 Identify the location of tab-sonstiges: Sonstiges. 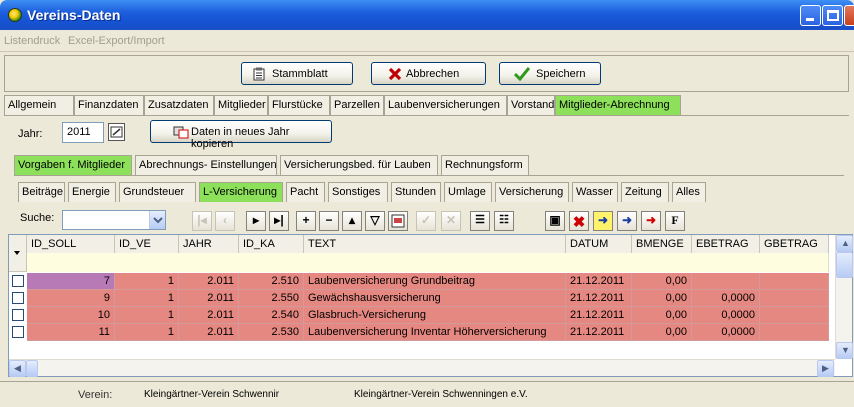
(358, 192).